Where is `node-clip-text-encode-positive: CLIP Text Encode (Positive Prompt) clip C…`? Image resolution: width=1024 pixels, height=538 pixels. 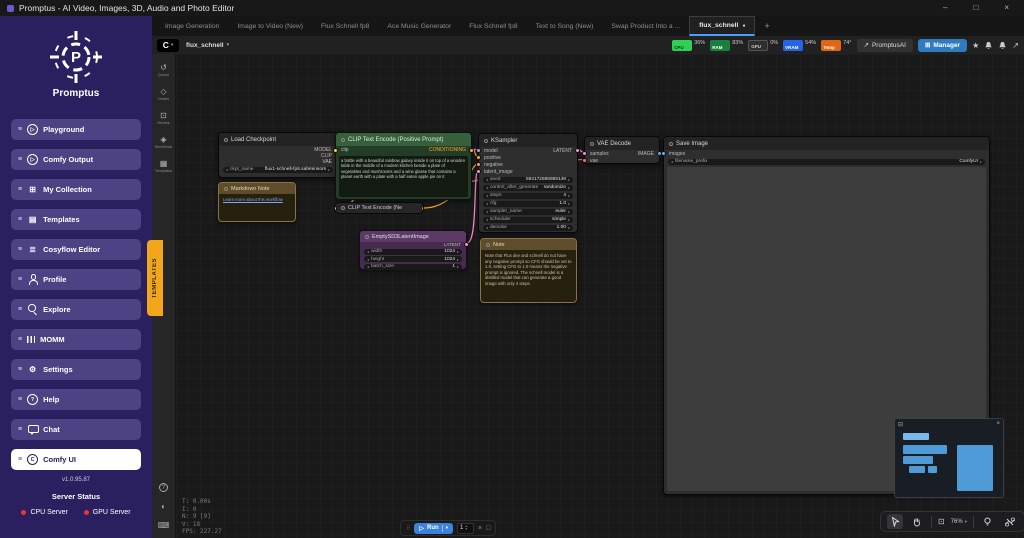 node-clip-text-encode-positive: CLIP Text Encode (Positive Prompt) clip C… is located at coordinates (403, 166).